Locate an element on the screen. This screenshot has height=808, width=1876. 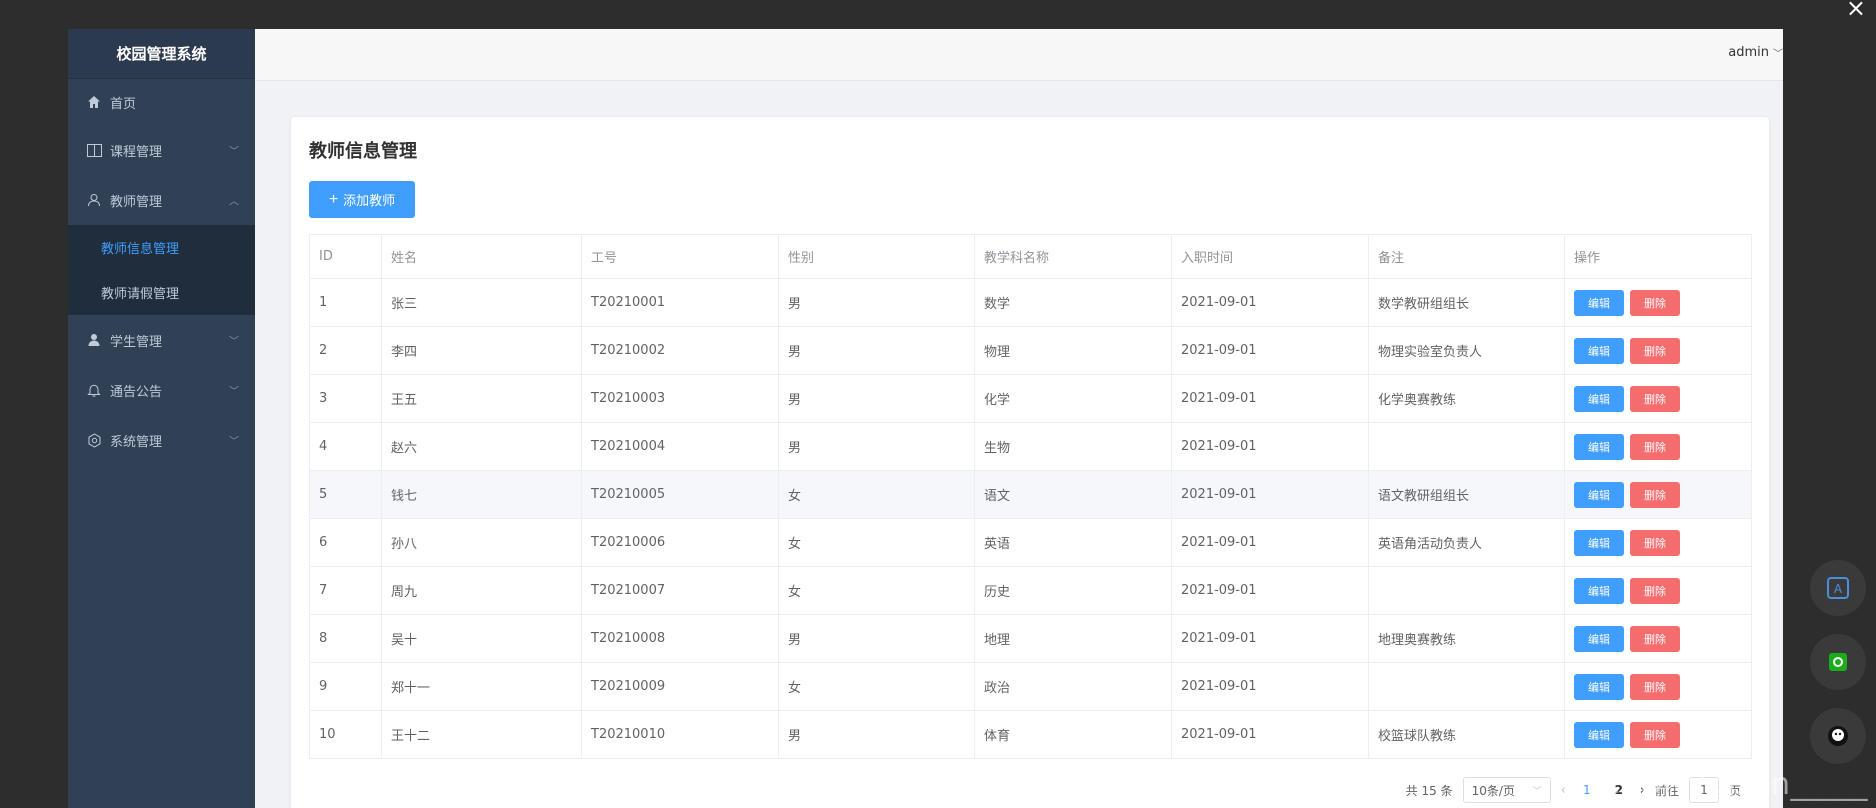
sidebar-item-home: 首页 is located at coordinates (161, 102).